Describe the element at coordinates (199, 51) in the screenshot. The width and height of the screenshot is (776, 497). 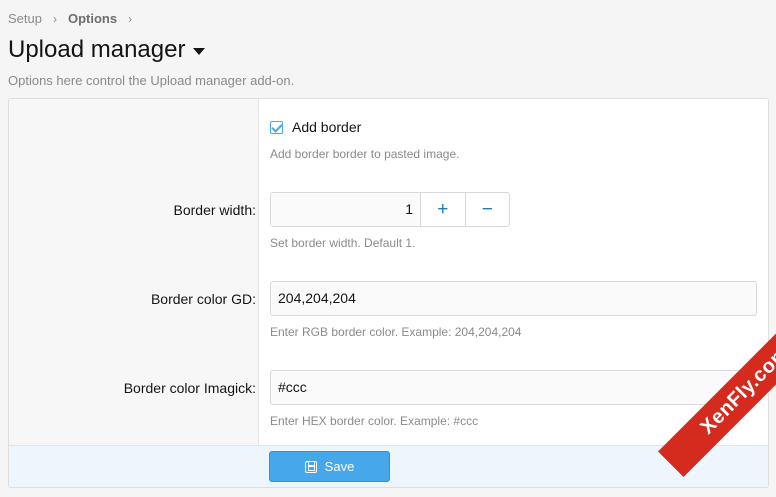
I see `caret-down-icon` at that location.